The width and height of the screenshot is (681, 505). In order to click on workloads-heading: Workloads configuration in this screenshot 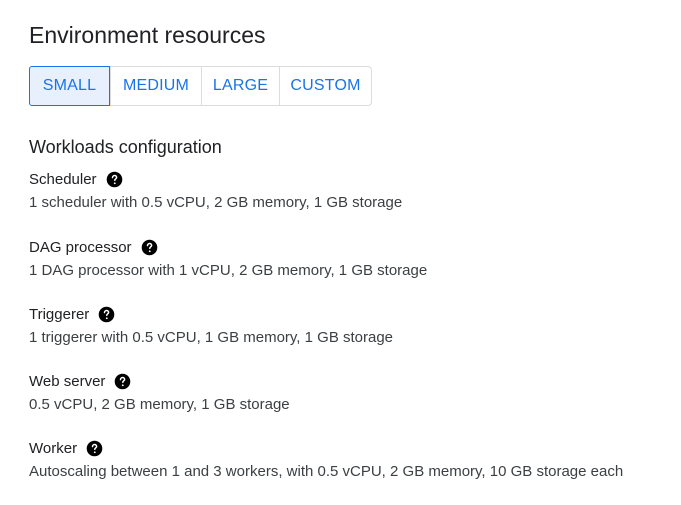, I will do `click(125, 147)`.